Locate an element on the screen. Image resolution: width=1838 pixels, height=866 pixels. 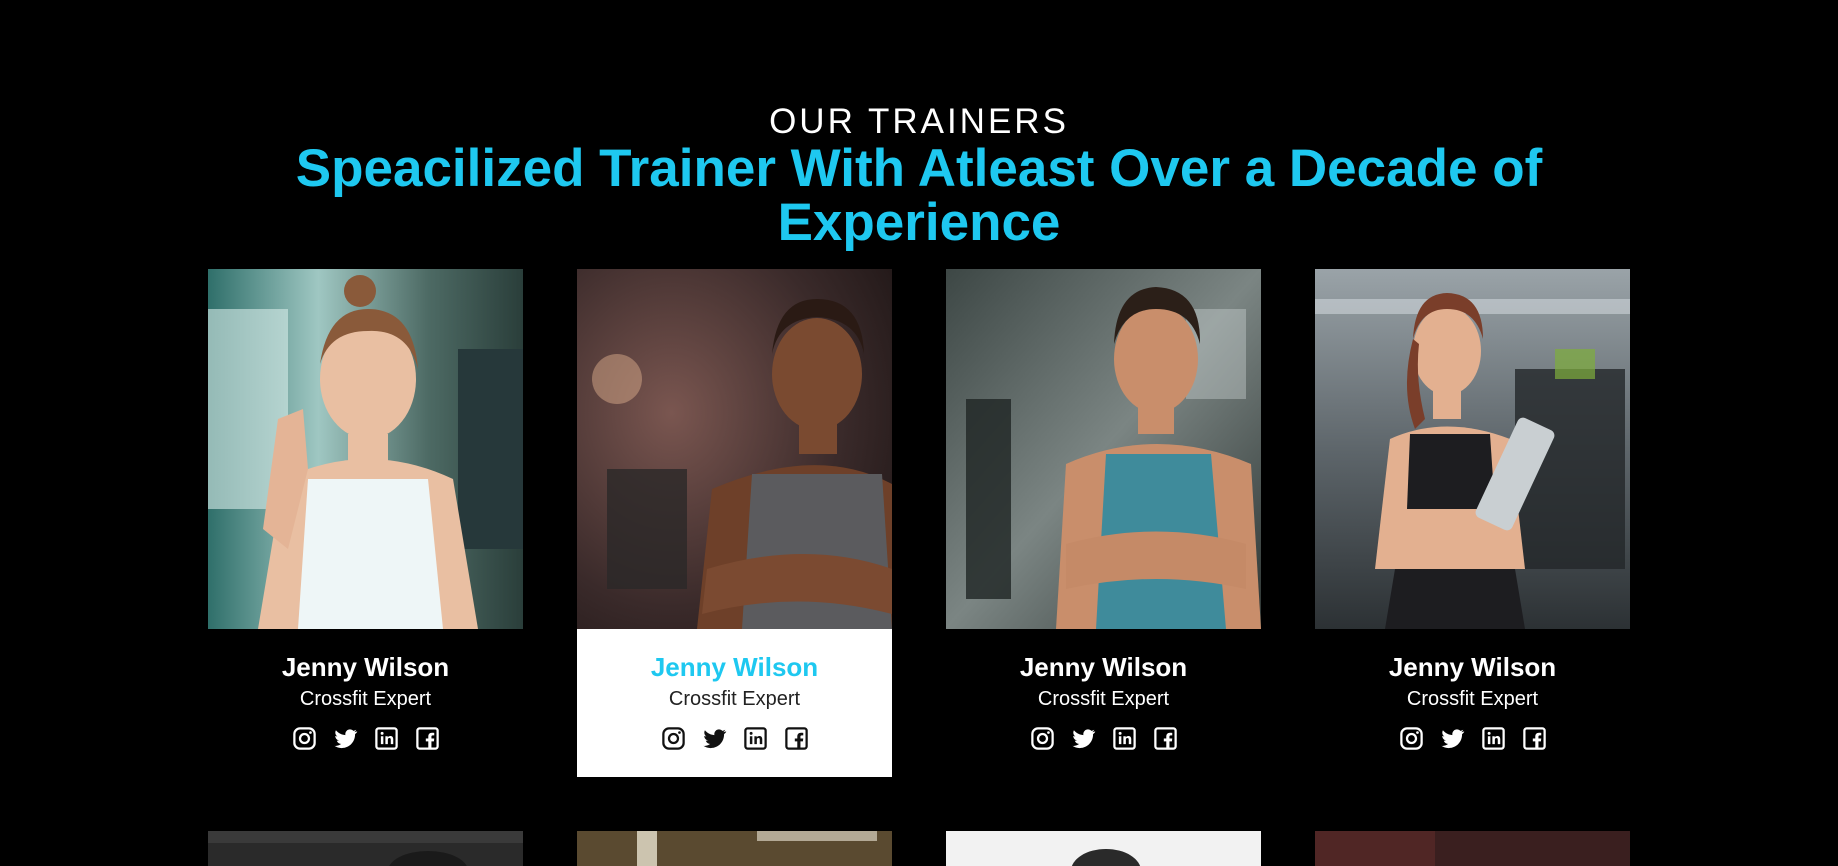
section-eyebrow: OUR TRAINERS is located at coordinates (919, 121).